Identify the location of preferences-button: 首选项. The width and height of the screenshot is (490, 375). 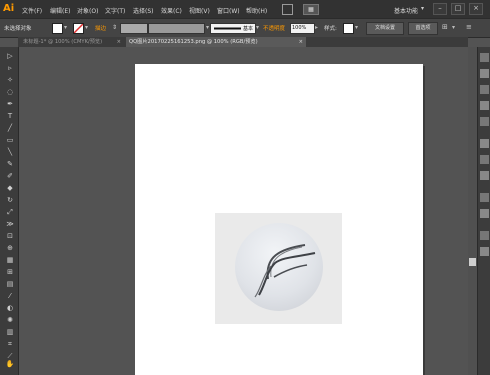
(423, 28).